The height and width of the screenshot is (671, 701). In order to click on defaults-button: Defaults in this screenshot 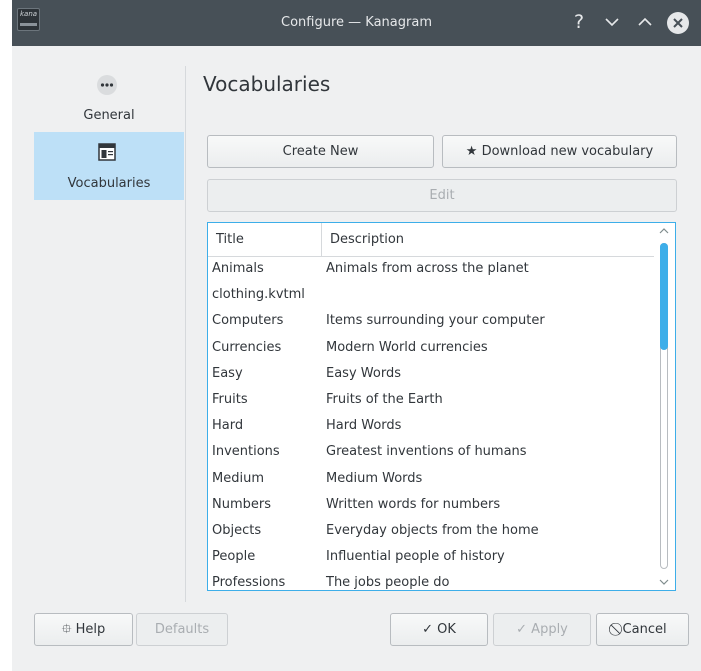, I will do `click(182, 629)`.